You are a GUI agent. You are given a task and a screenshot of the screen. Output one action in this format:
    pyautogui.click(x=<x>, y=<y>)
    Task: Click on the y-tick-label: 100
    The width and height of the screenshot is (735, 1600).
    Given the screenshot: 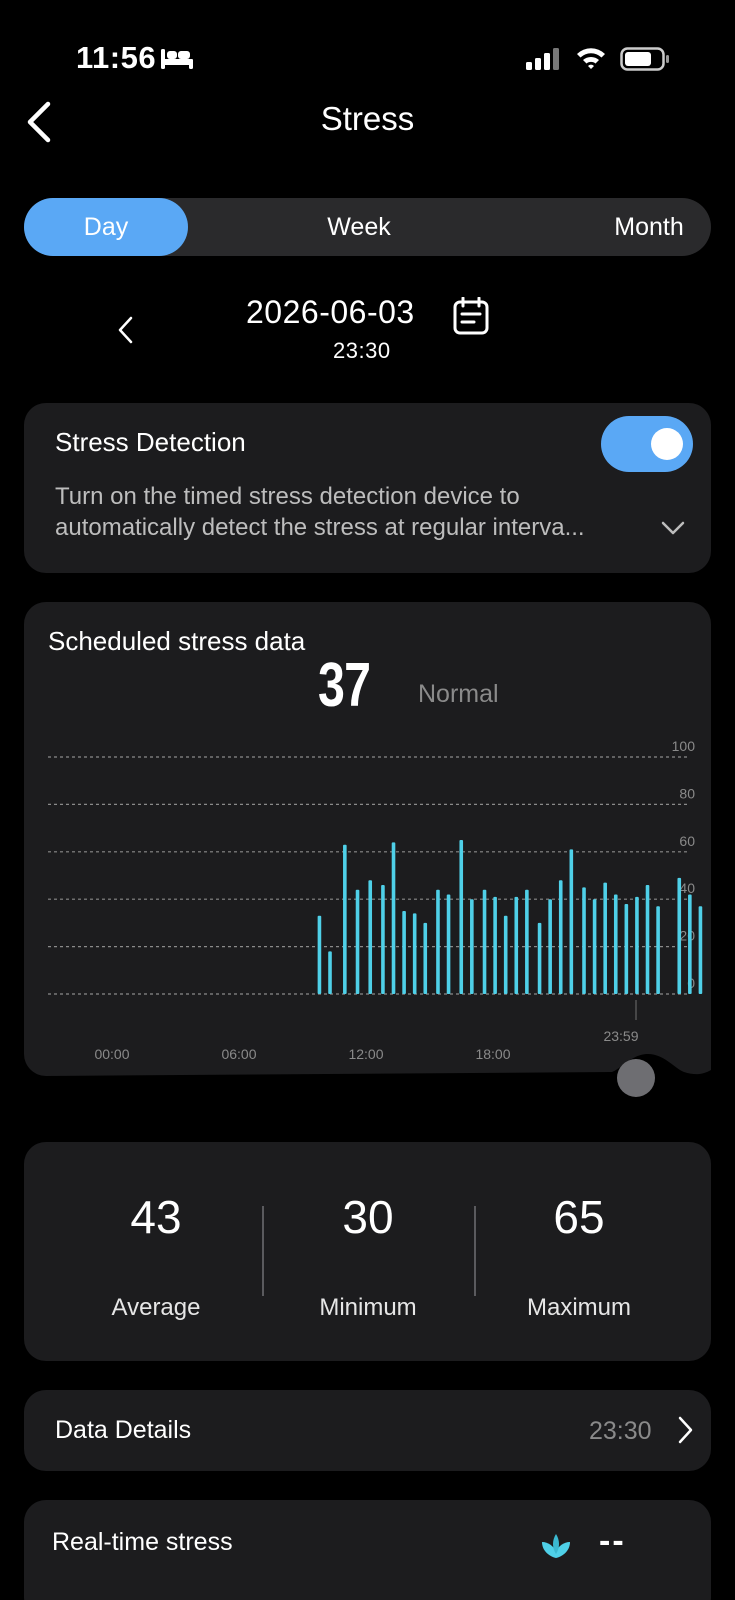 What is the action you would take?
    pyautogui.click(x=684, y=746)
    